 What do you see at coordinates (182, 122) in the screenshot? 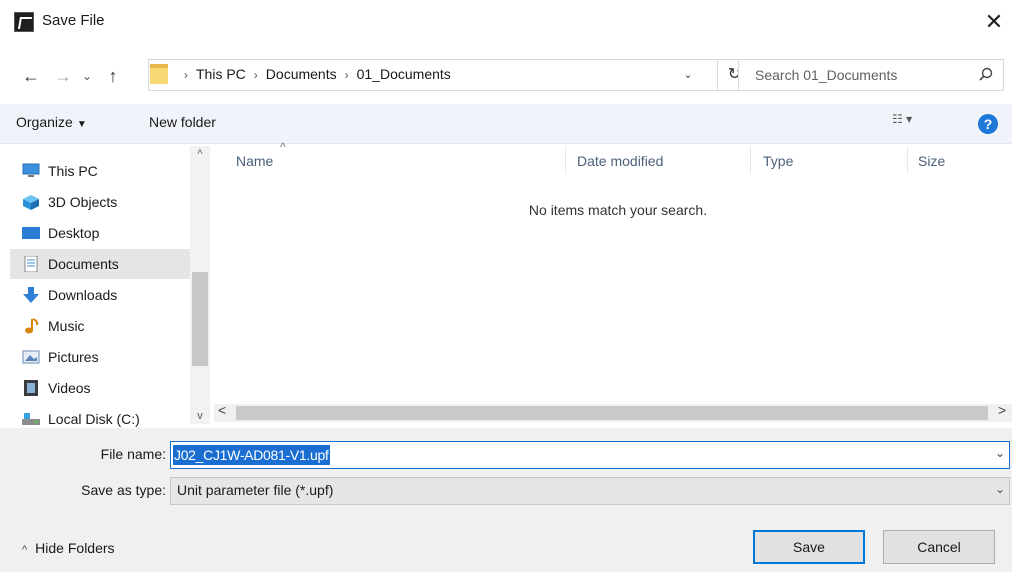
I see `new-folder-button: New folder` at bounding box center [182, 122].